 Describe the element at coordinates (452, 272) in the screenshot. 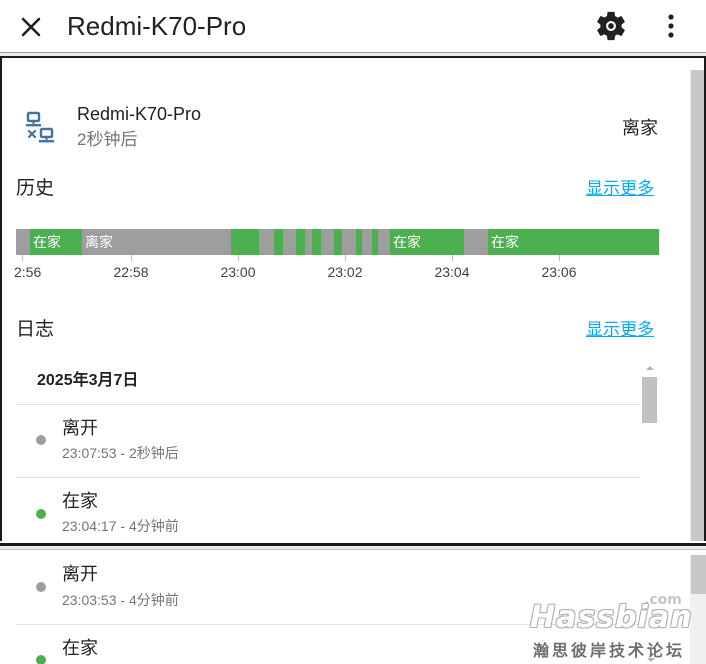

I see `axis-tick-label: 23:04` at that location.